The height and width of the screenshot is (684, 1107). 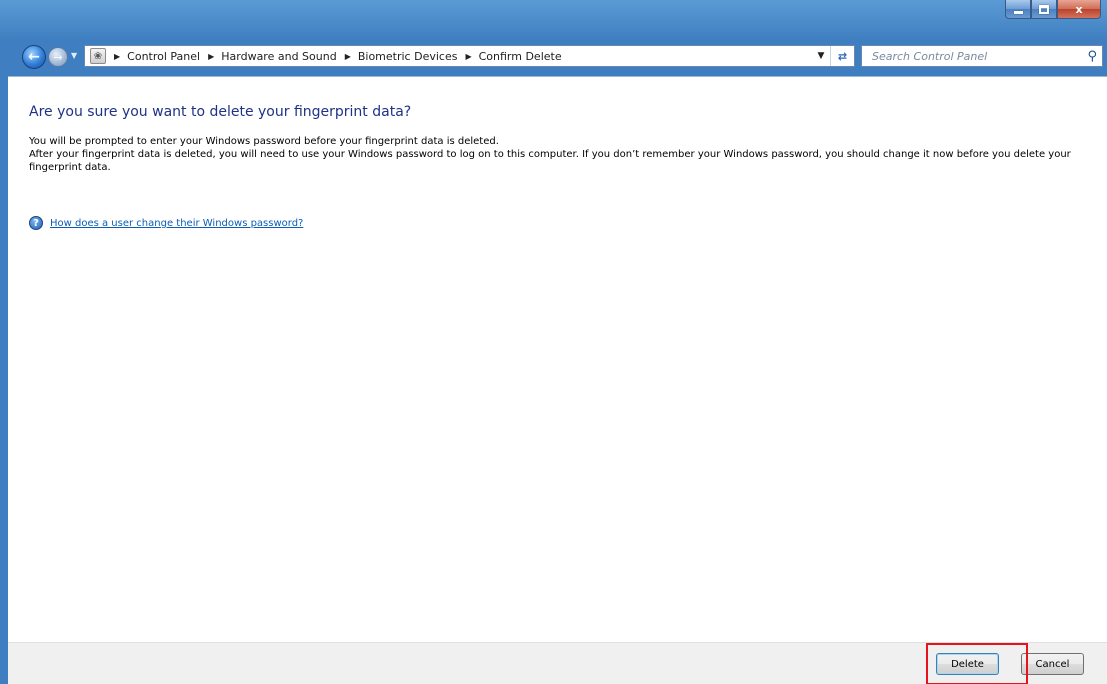 What do you see at coordinates (842, 56) in the screenshot?
I see `refresh-icon: ⇄` at bounding box center [842, 56].